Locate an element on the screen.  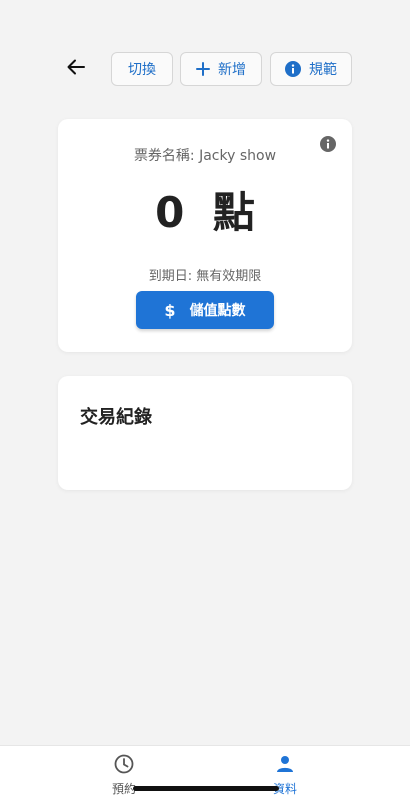
top-up-button: $ 儲值點數 is located at coordinates (205, 310).